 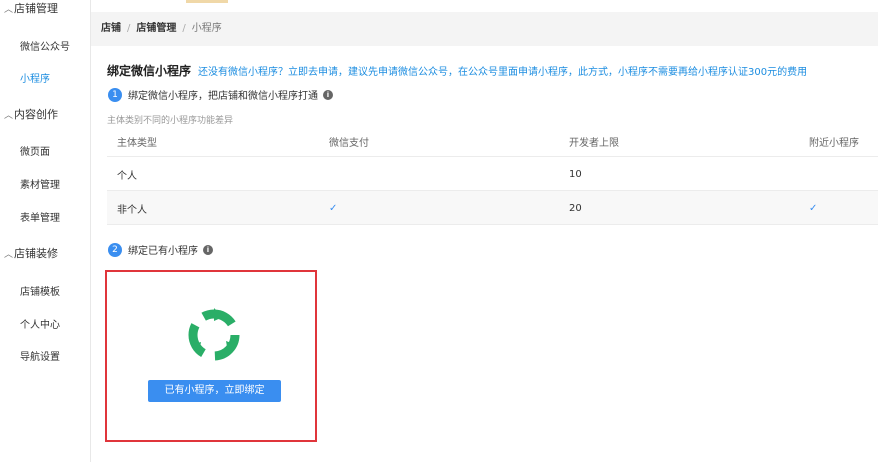 What do you see at coordinates (40, 290) in the screenshot?
I see `sidebar-item-store-template: 店铺模板` at bounding box center [40, 290].